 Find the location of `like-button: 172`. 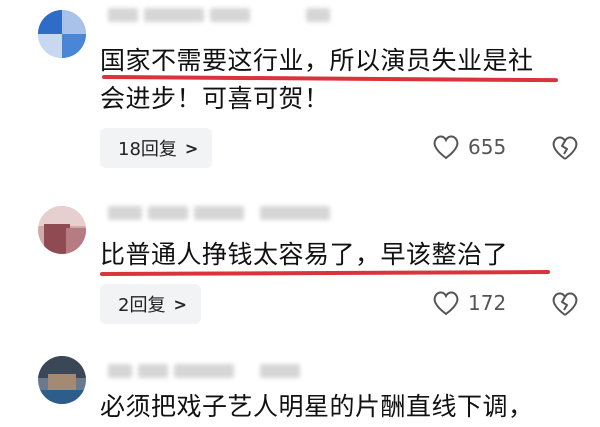

like-button: 172 is located at coordinates (469, 303).